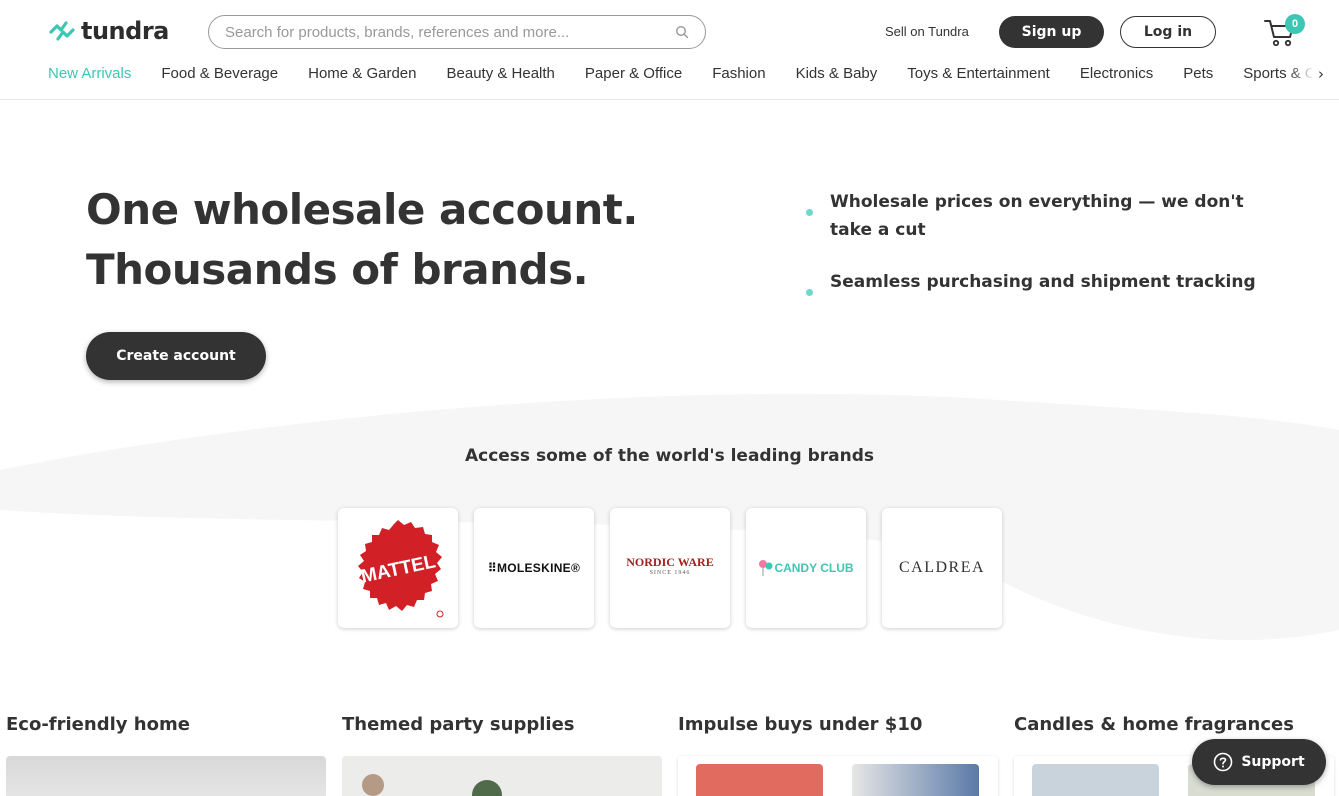  I want to click on candy-club-logo-text: CANDY CLUB, so click(814, 568).